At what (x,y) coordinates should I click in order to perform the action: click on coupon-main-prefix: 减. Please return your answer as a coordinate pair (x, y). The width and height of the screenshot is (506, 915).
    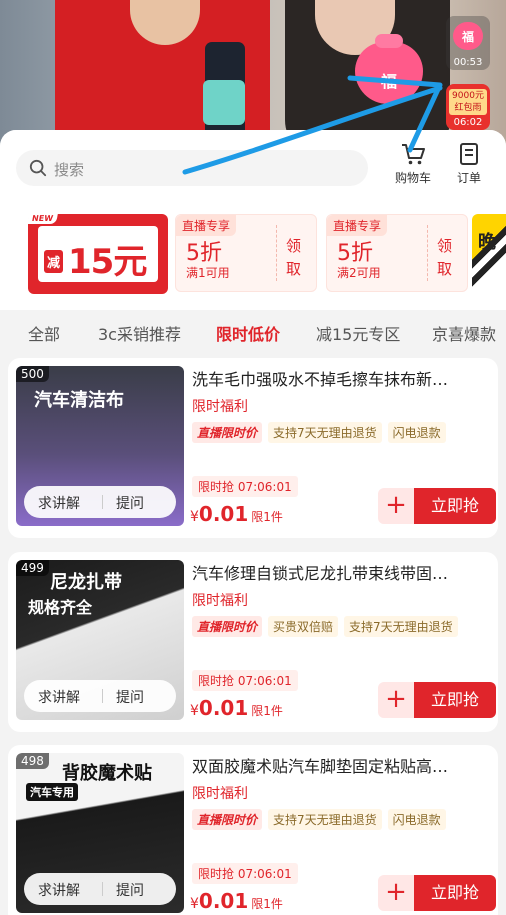
    Looking at the image, I should click on (54, 261).